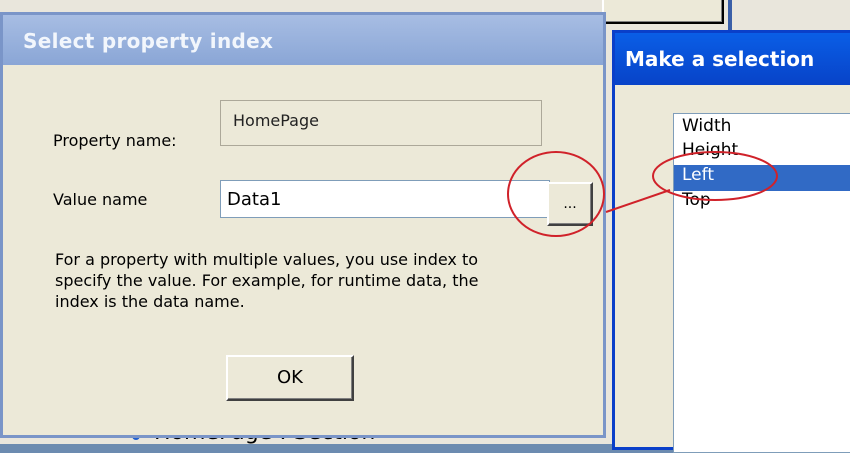  Describe the element at coordinates (381, 123) in the screenshot. I see `property-name-field: HomePage` at that location.